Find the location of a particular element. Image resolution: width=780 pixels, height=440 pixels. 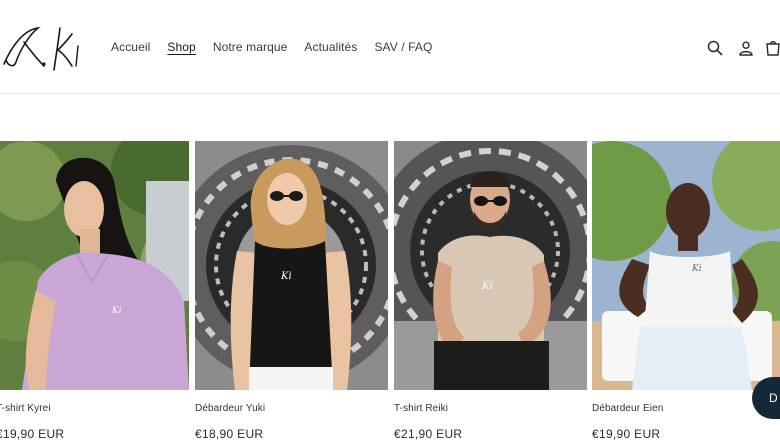

chat-label: D is located at coordinates (773, 398).